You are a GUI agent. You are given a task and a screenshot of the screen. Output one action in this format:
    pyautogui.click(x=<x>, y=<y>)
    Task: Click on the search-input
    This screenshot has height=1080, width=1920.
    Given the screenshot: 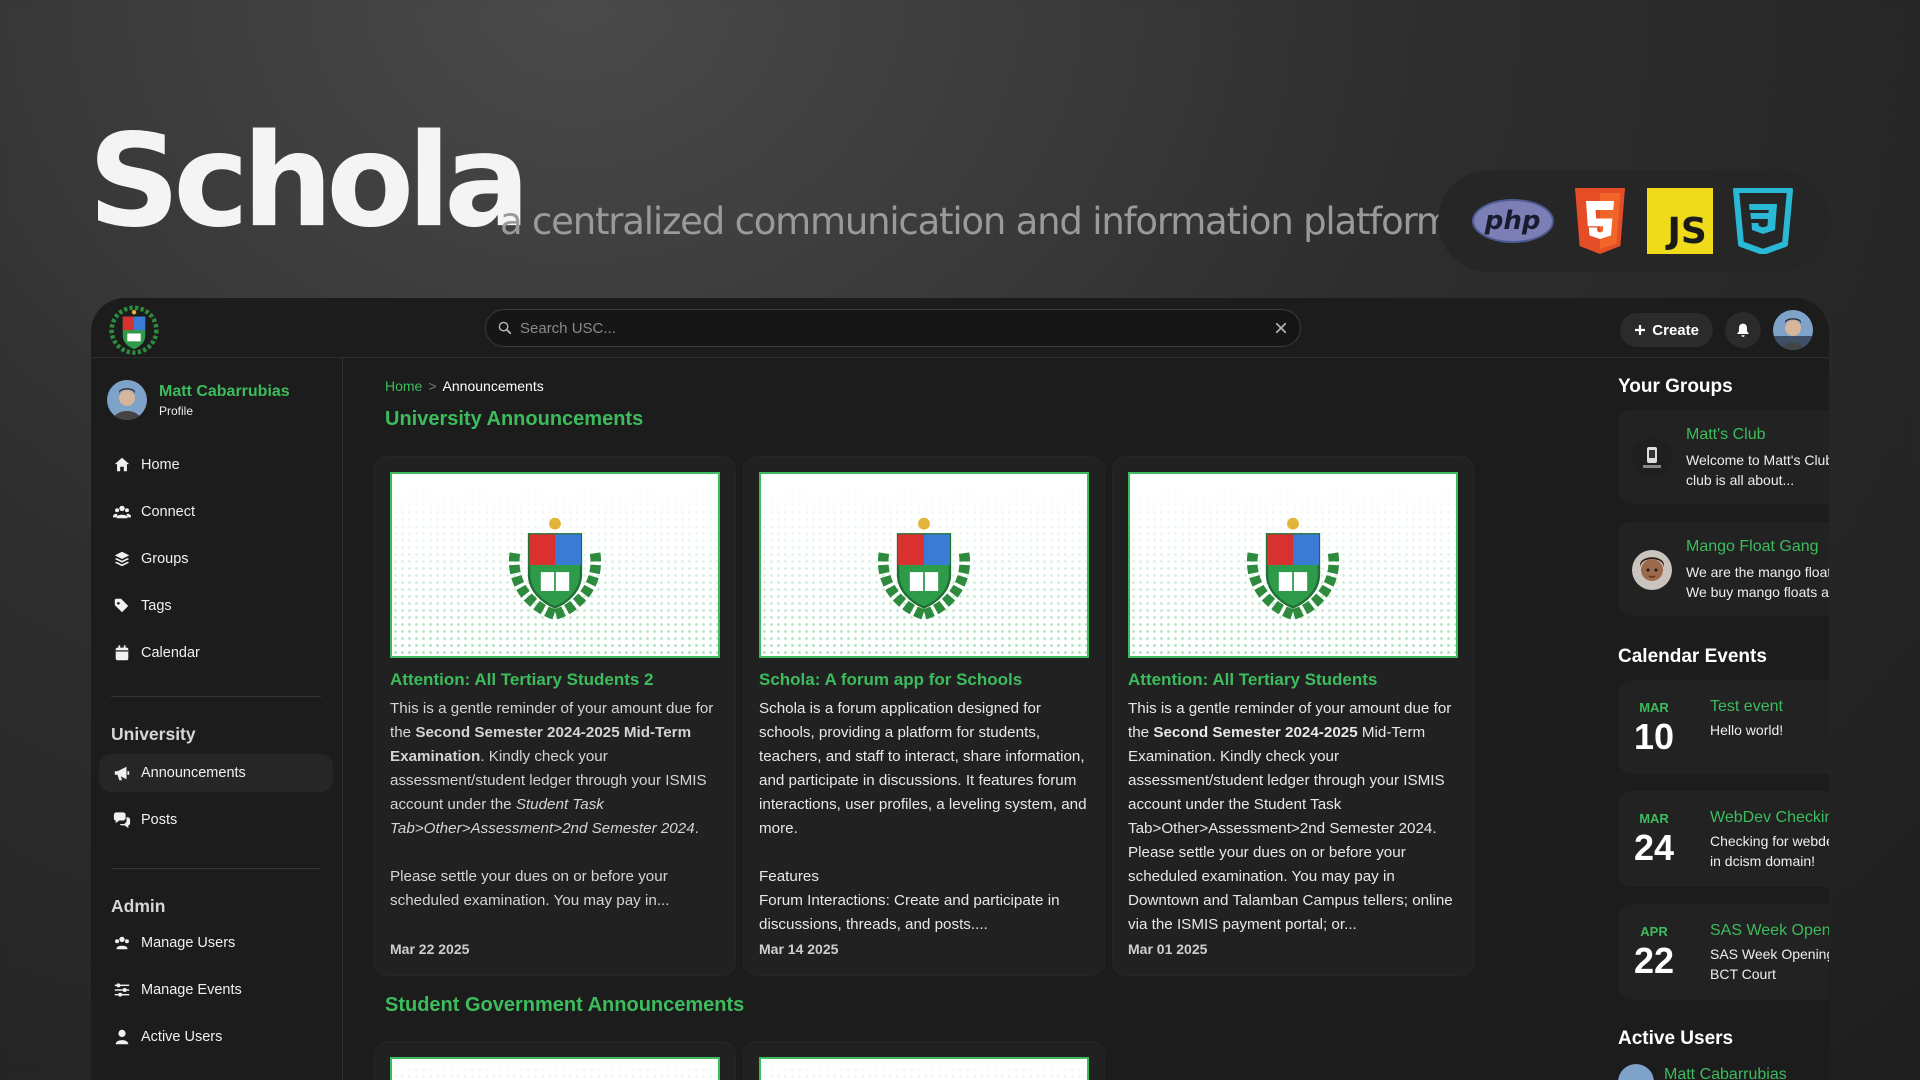 What is the action you would take?
    pyautogui.click(x=893, y=328)
    